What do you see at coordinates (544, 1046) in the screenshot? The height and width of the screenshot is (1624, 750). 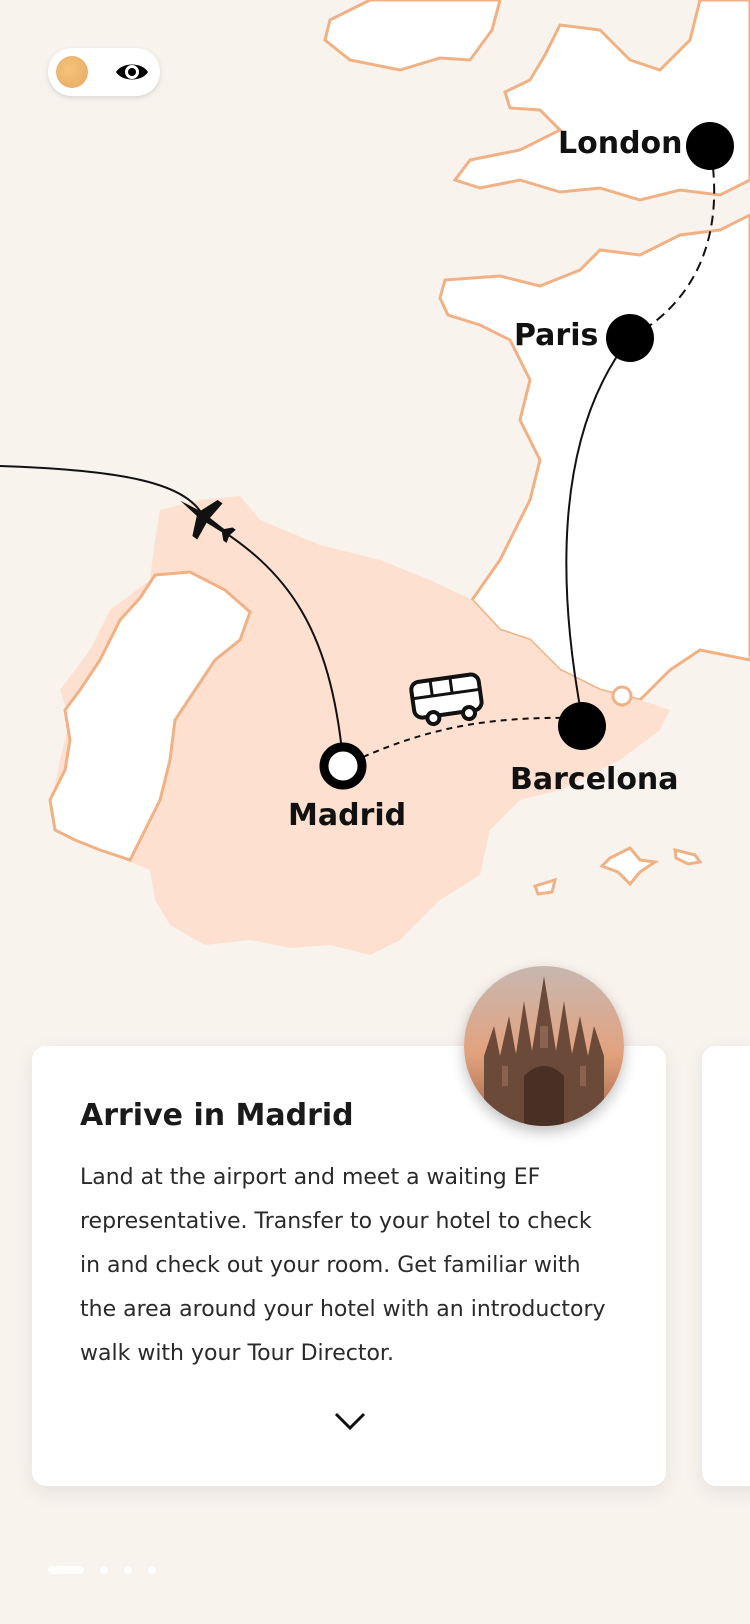 I see `cathedral-photo` at bounding box center [544, 1046].